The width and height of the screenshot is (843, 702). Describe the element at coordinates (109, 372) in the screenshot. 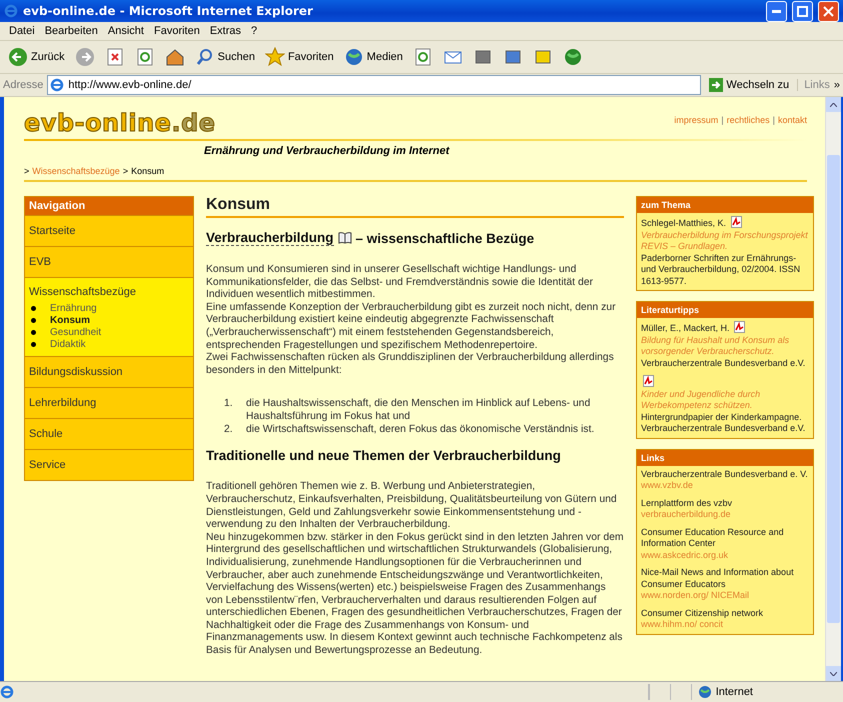

I see `nav-link: Bildungsdiskussion` at that location.